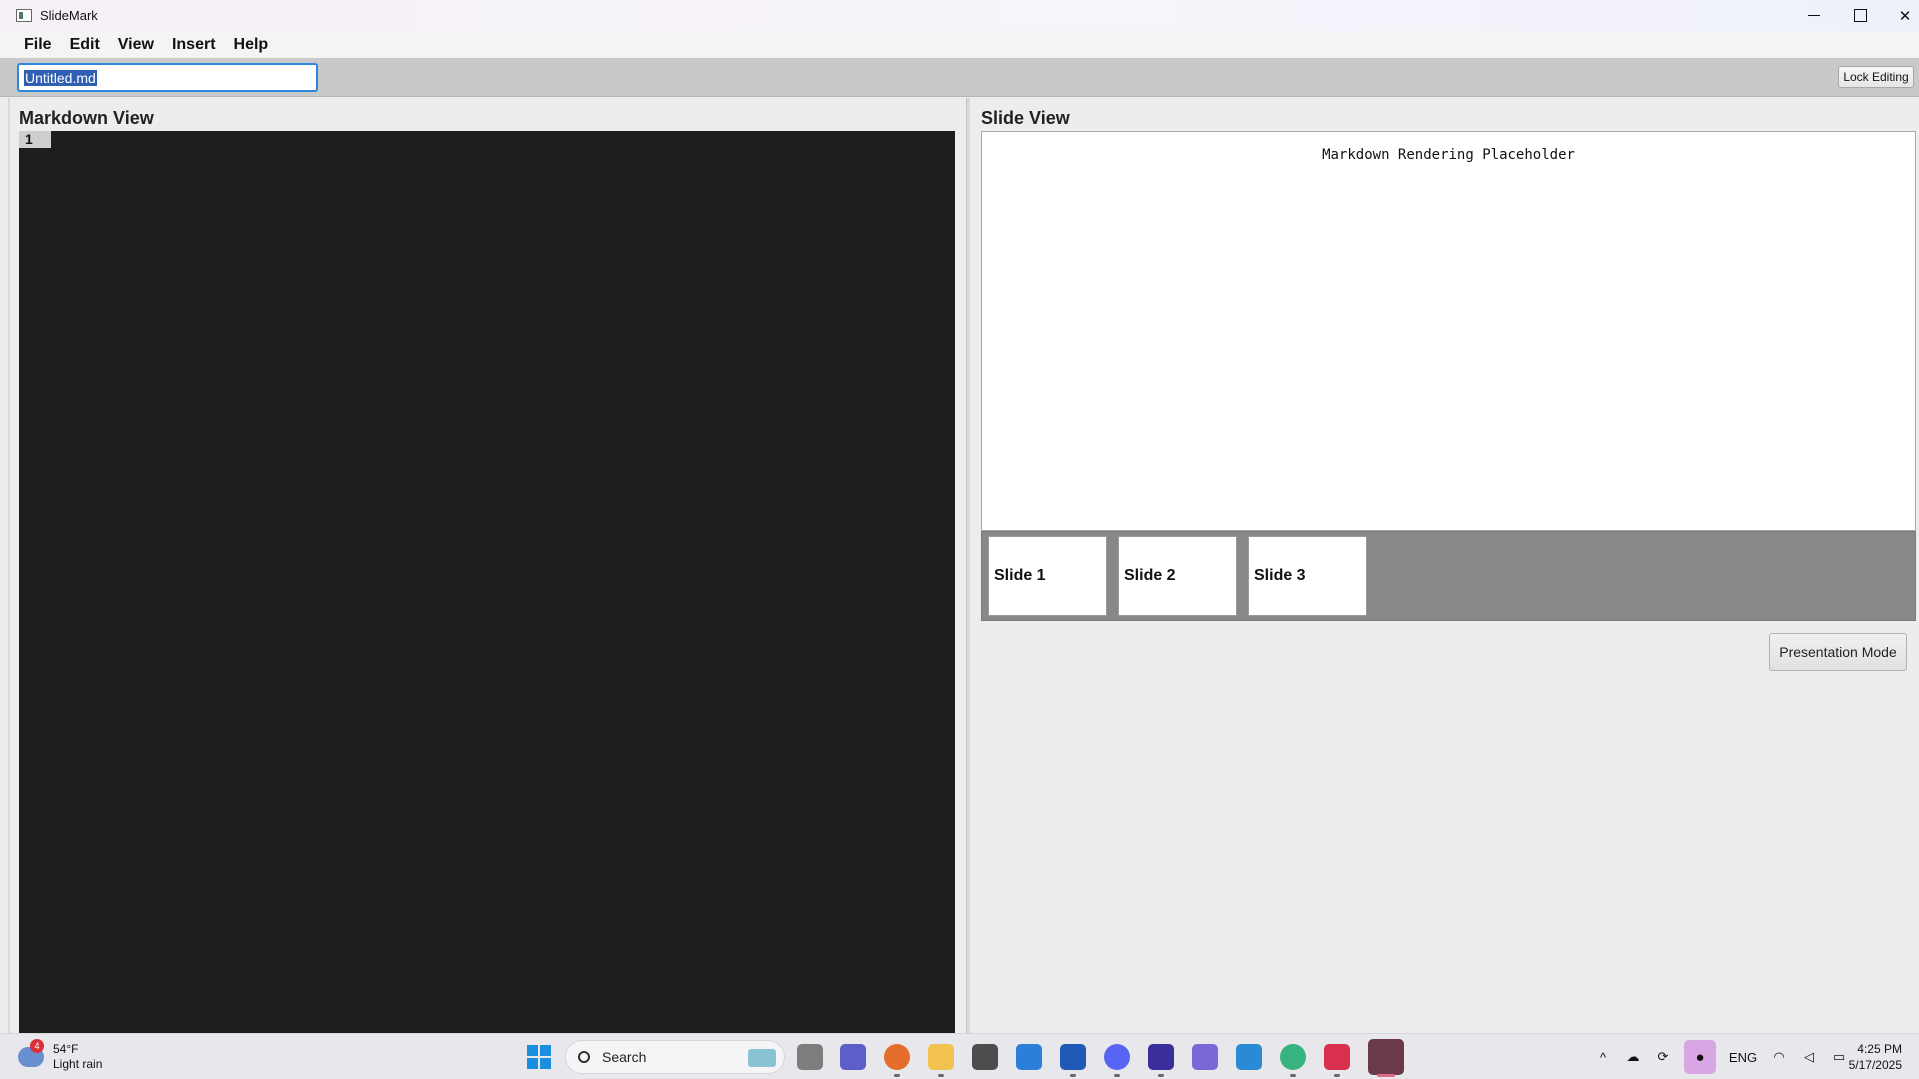 The width and height of the screenshot is (1919, 1079). What do you see at coordinates (1161, 1057) in the screenshot?
I see `intellij-icon` at bounding box center [1161, 1057].